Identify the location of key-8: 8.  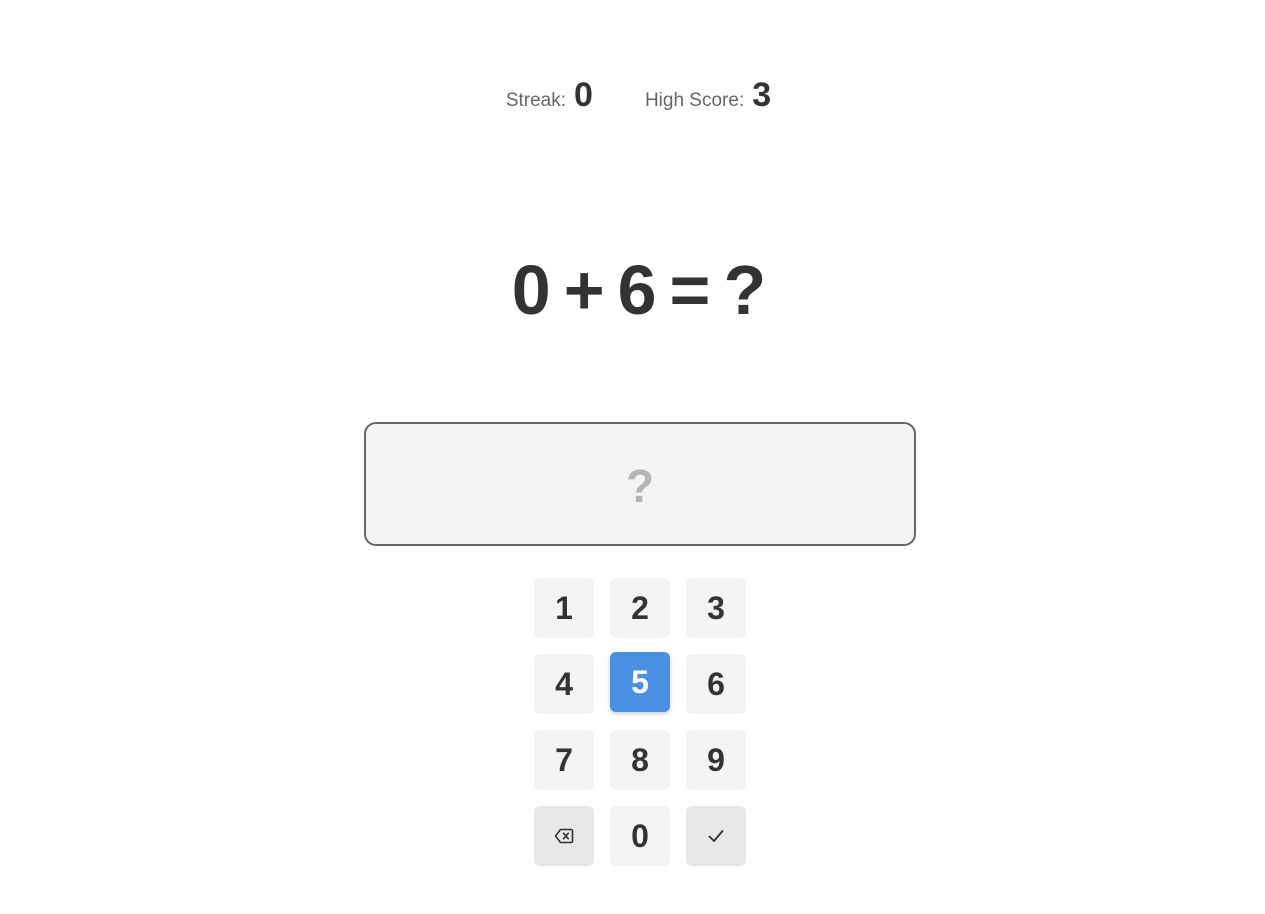
(640, 760).